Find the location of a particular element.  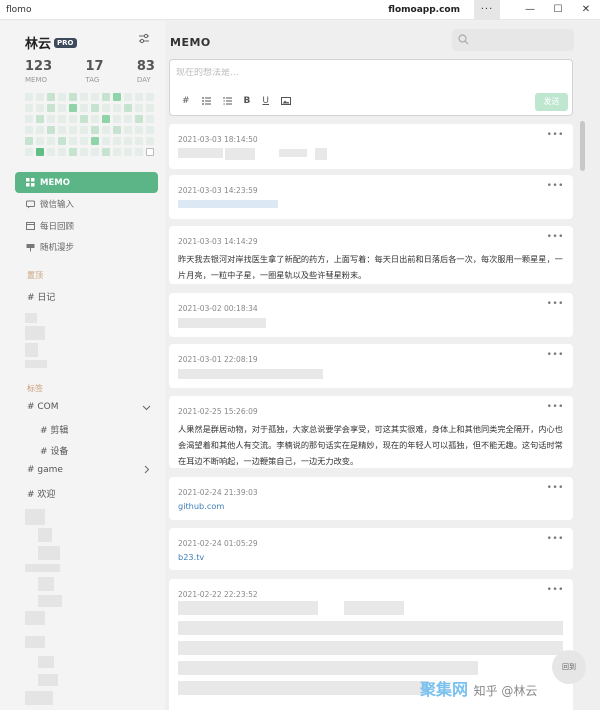

chevron-right-icon is located at coordinates (146, 469).